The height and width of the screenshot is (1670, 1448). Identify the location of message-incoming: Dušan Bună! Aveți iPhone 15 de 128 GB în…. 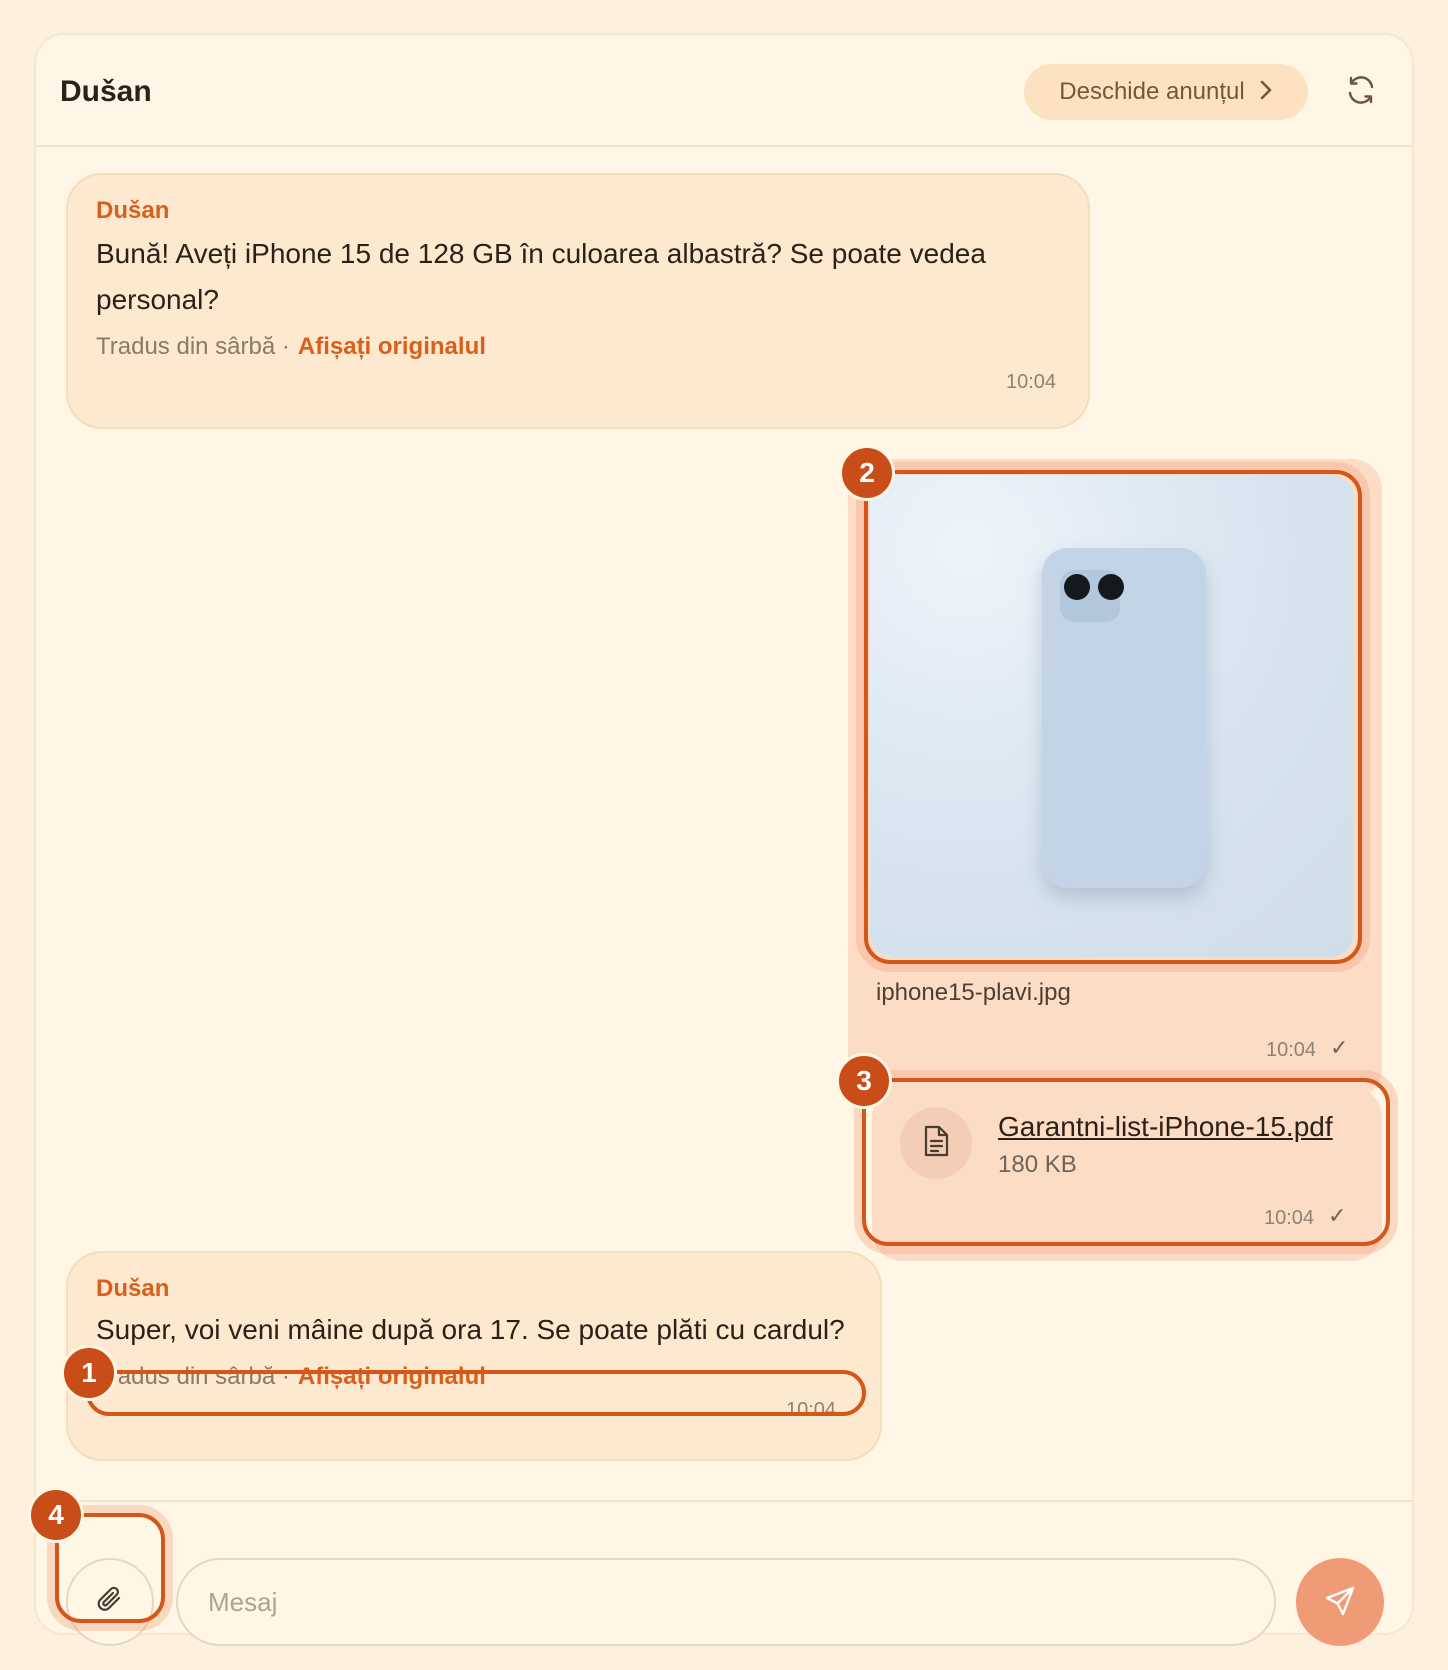
(578, 301).